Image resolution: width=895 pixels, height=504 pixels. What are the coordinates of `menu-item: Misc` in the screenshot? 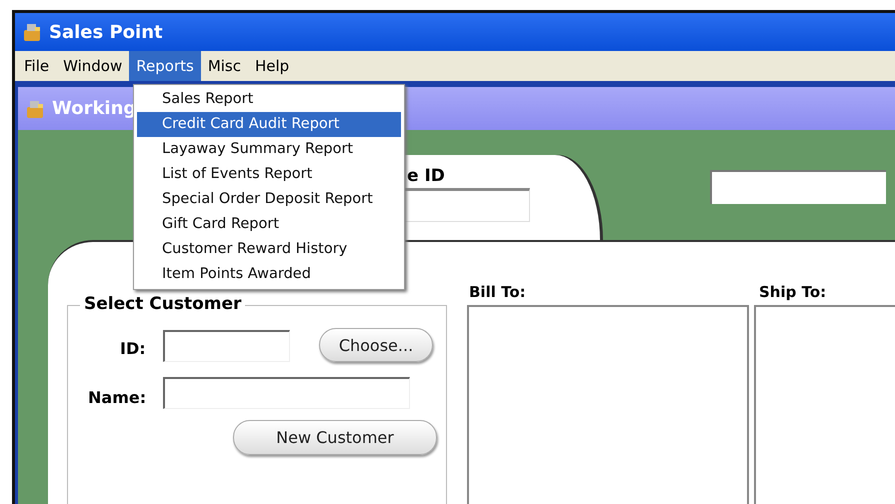 It's located at (224, 66).